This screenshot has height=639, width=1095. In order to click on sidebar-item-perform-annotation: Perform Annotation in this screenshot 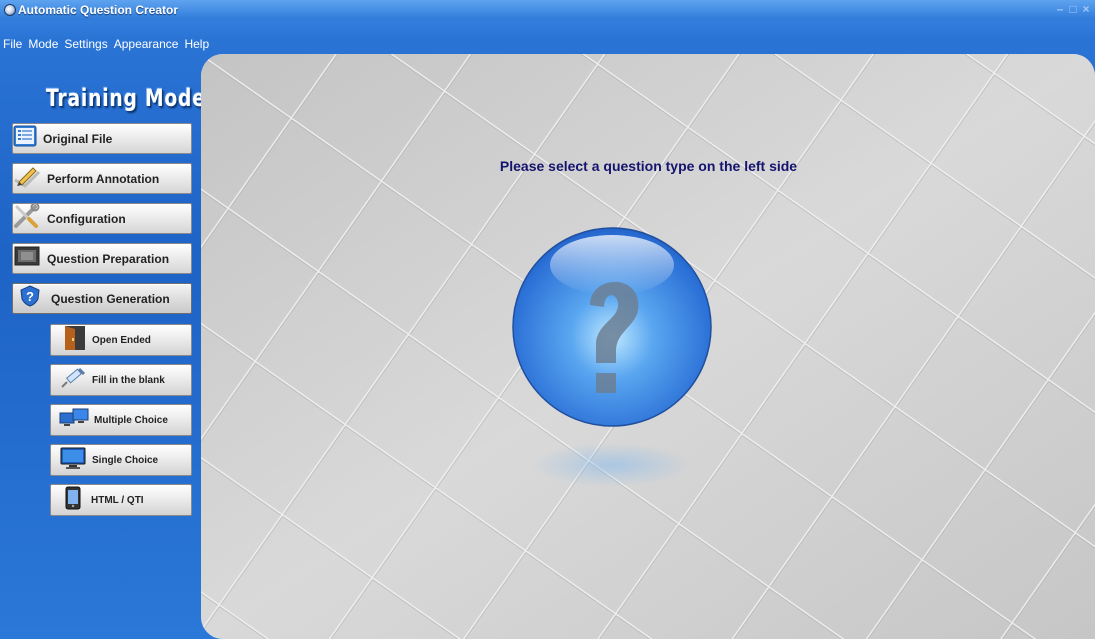, I will do `click(102, 178)`.